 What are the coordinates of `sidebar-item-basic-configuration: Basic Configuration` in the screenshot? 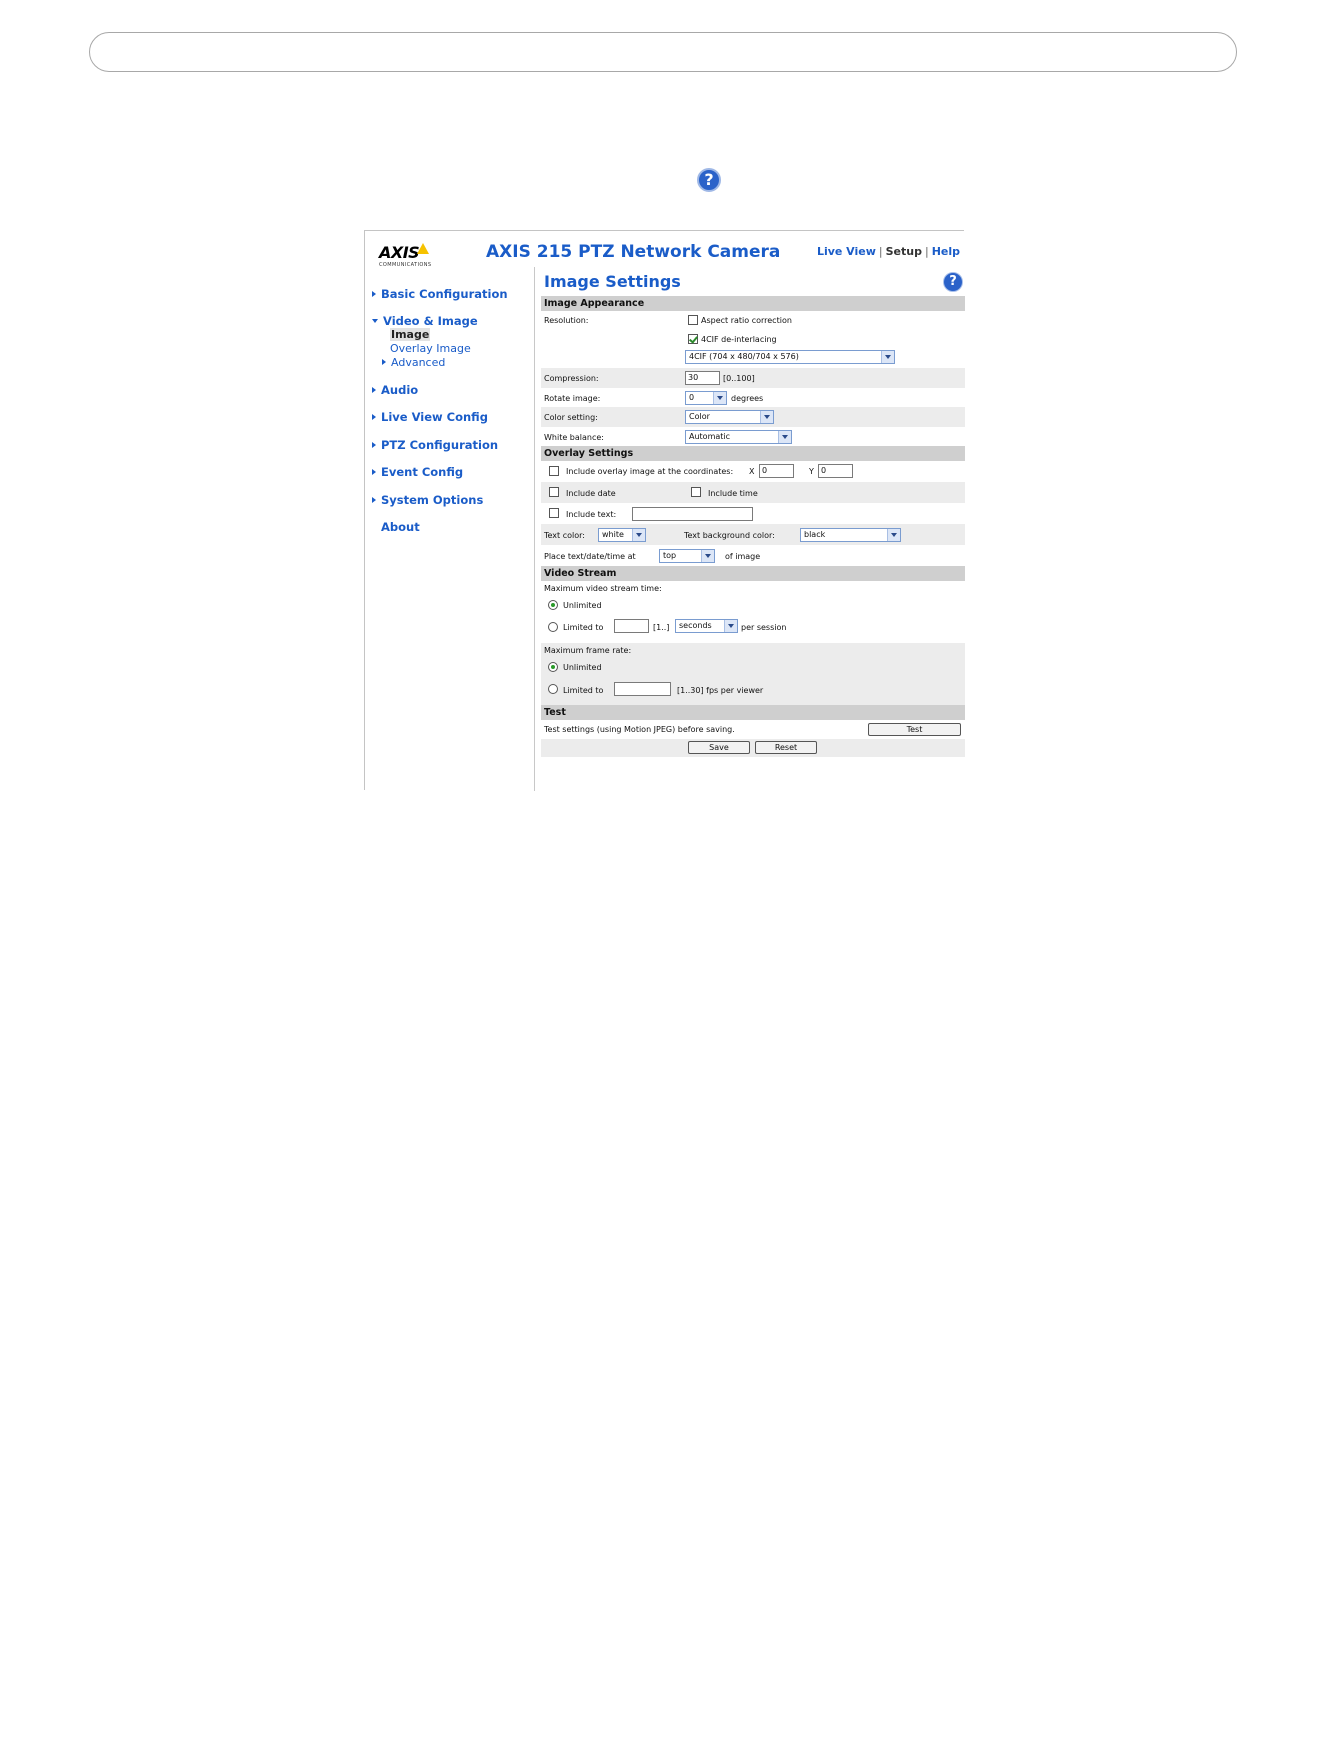 It's located at (440, 294).